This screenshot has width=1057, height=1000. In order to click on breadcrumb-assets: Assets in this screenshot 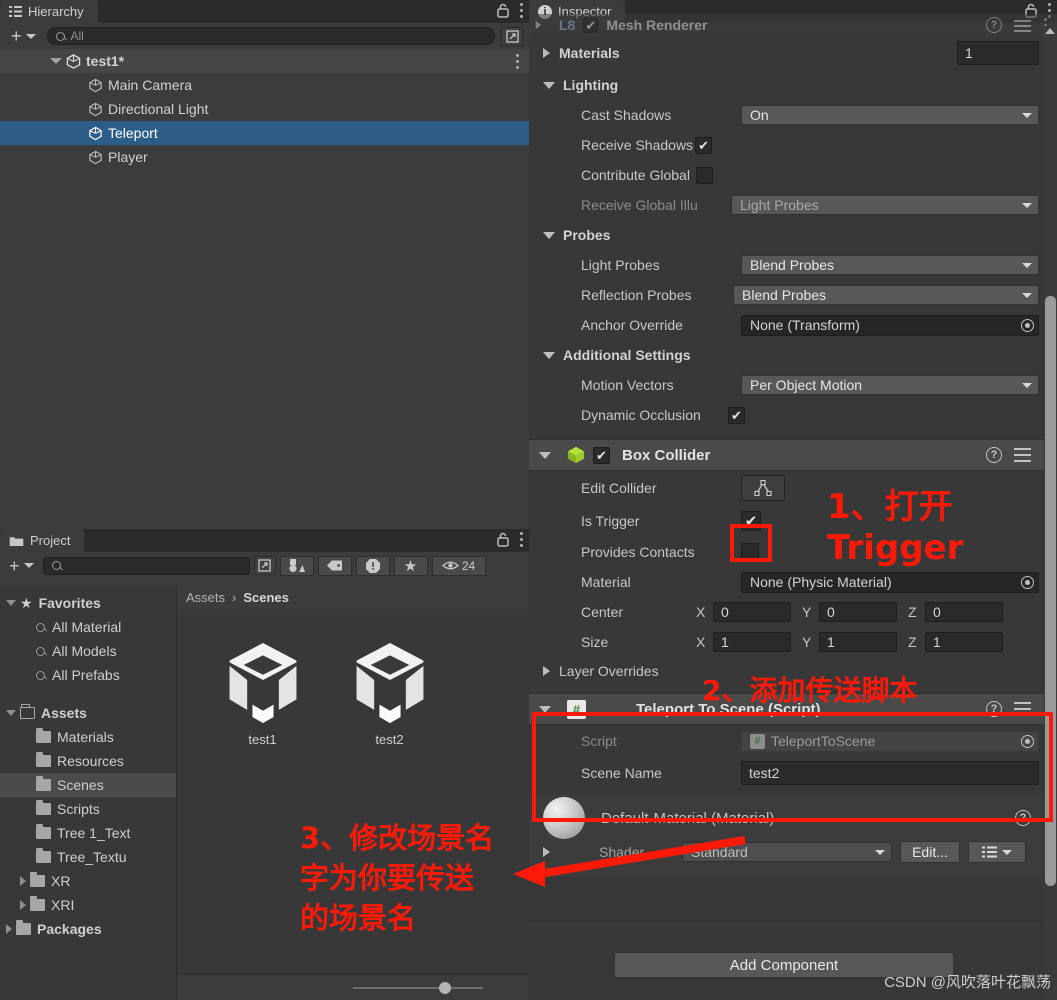, I will do `click(205, 597)`.